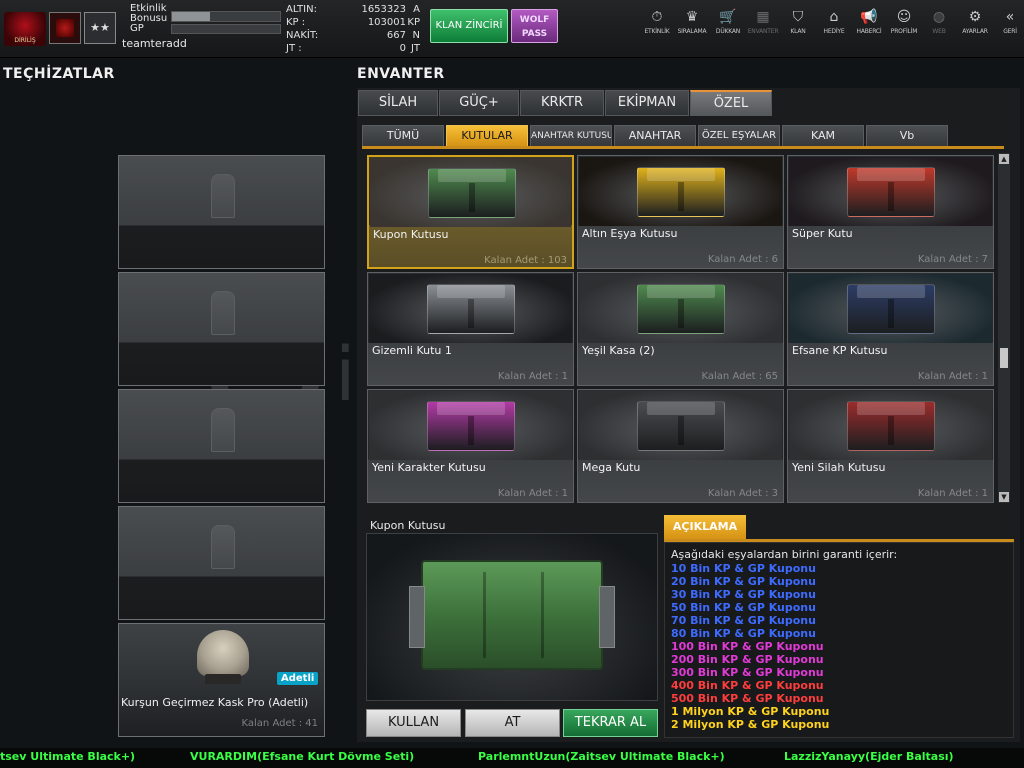 This screenshot has width=1024, height=768. What do you see at coordinates (416, 35) in the screenshot?
I see `currency-unit: N` at bounding box center [416, 35].